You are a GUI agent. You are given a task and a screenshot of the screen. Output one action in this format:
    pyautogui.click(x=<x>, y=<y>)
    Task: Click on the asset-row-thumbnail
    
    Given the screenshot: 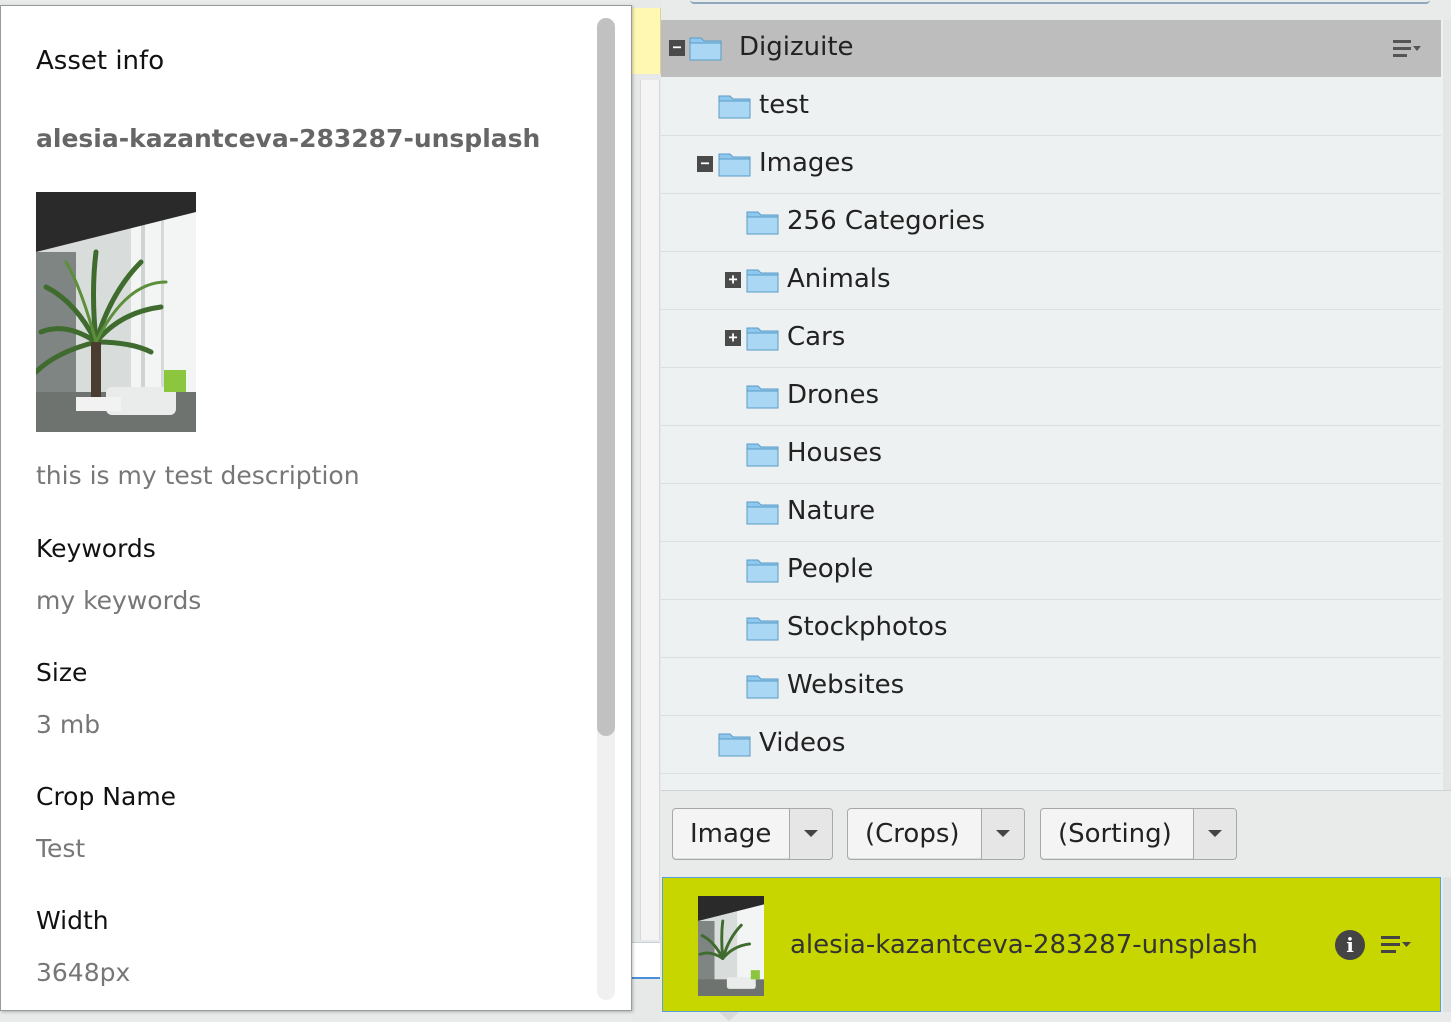 What is the action you would take?
    pyautogui.click(x=731, y=946)
    